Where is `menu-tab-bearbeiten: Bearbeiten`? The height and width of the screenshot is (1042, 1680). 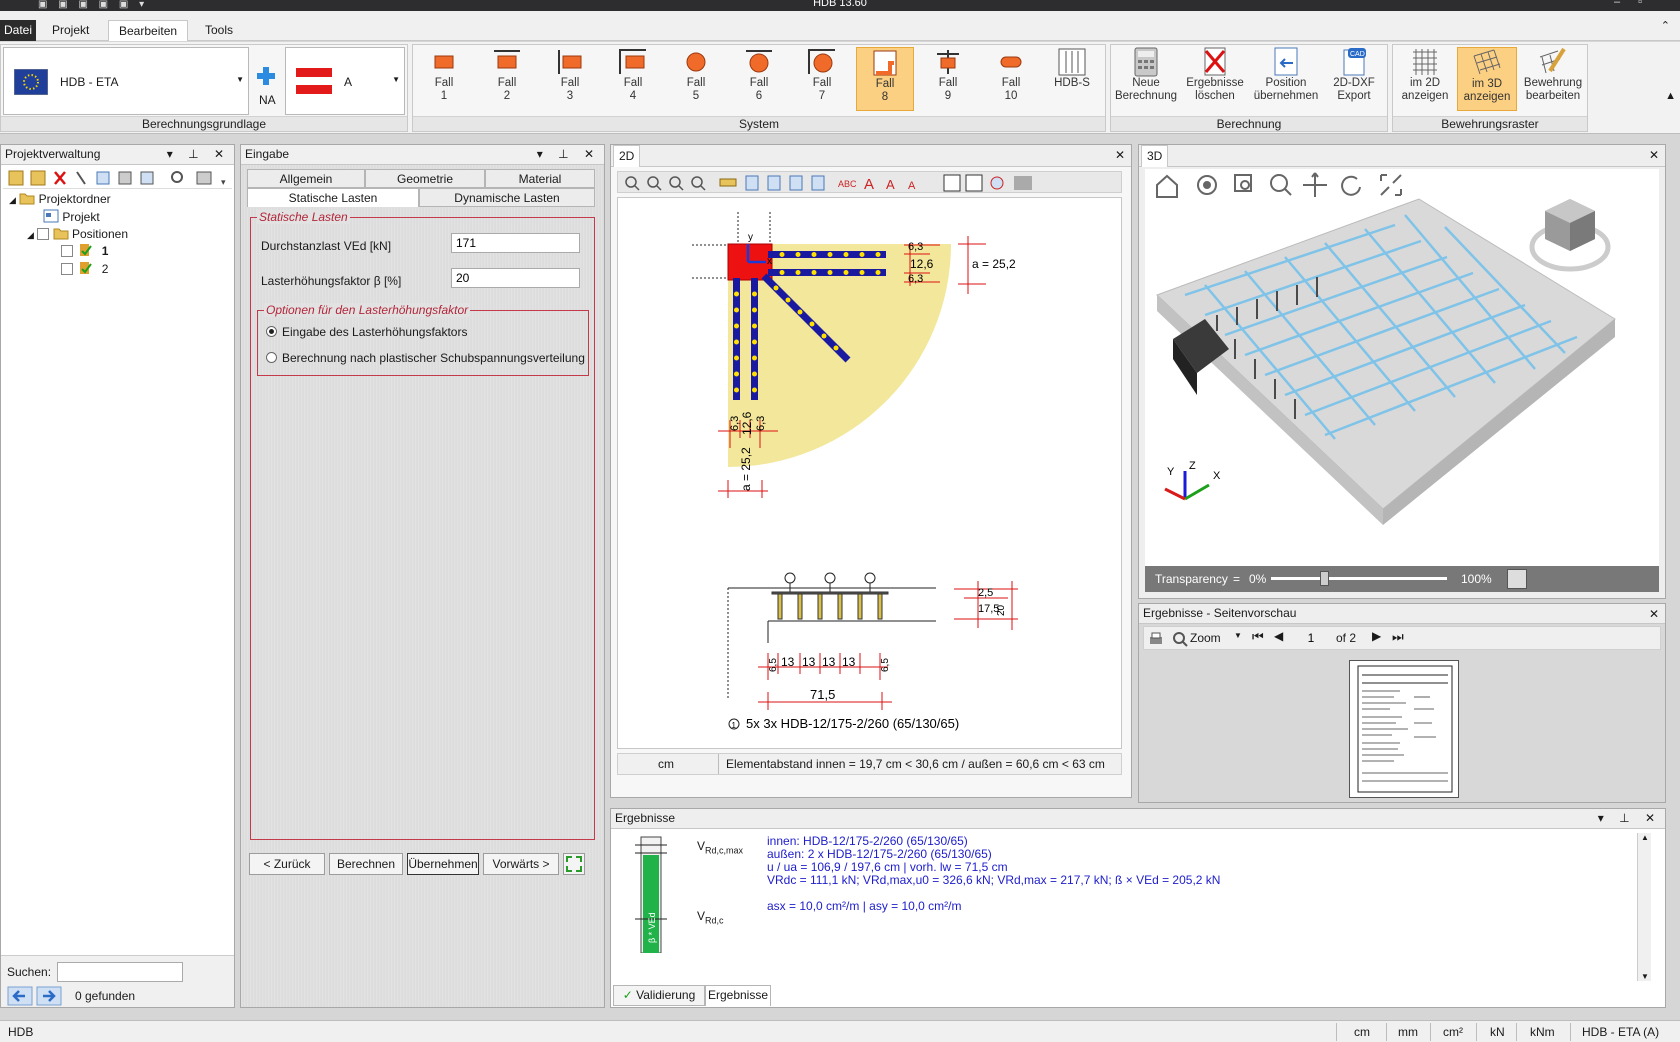 menu-tab-bearbeiten: Bearbeiten is located at coordinates (148, 30).